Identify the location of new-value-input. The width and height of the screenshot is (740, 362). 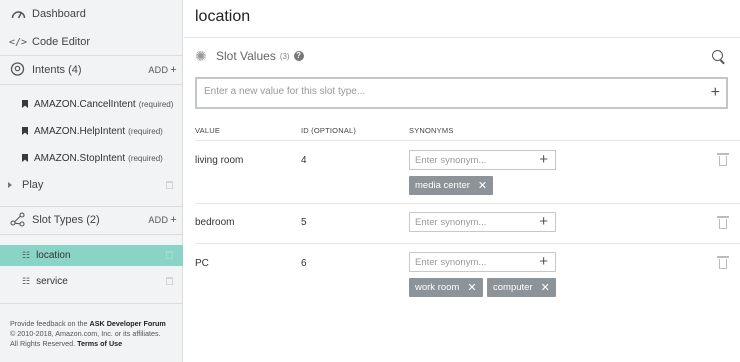
(444, 91).